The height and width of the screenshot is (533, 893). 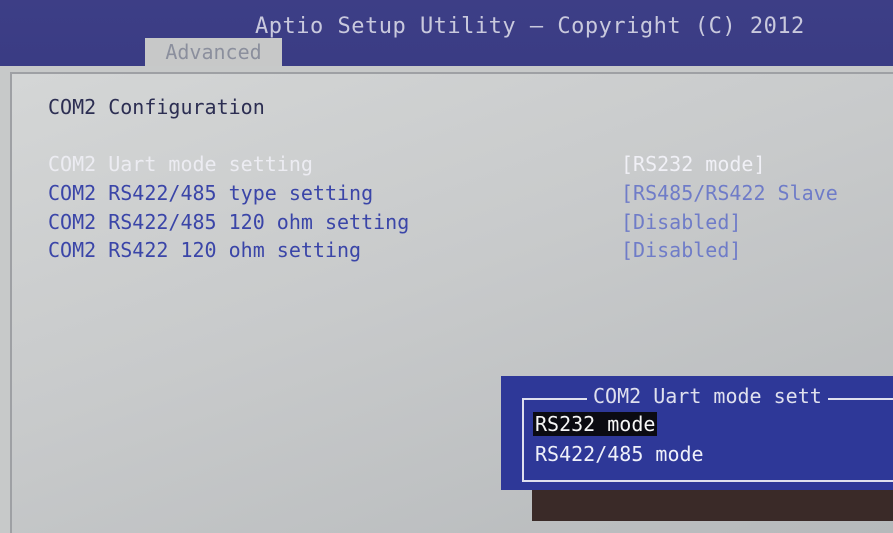 I want to click on setting-row-rs422-120-ohm: COM2 RS422 120 ohm setting [Disabled], so click(x=470, y=252).